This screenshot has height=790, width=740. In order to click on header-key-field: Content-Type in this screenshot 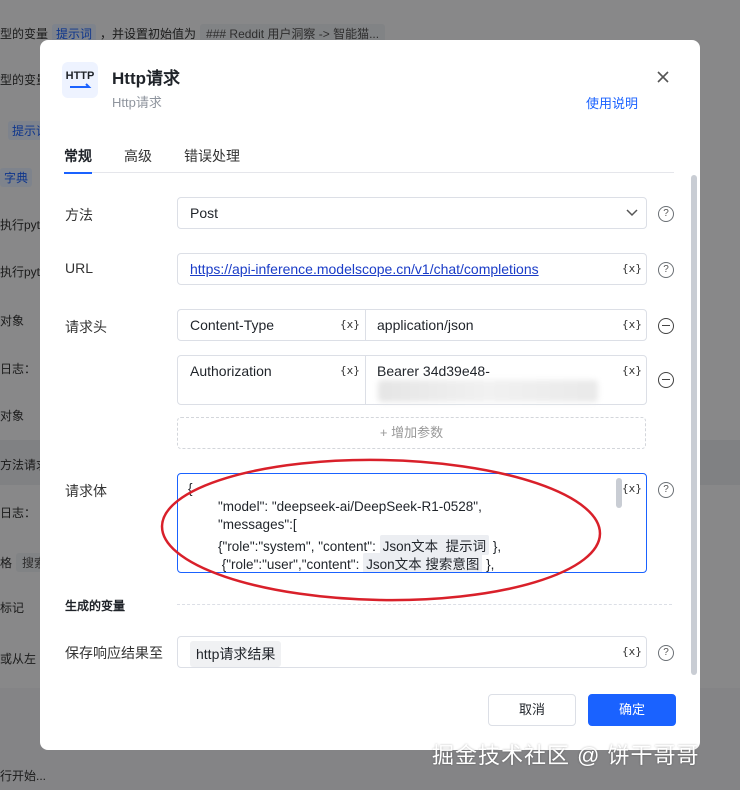, I will do `click(232, 325)`.